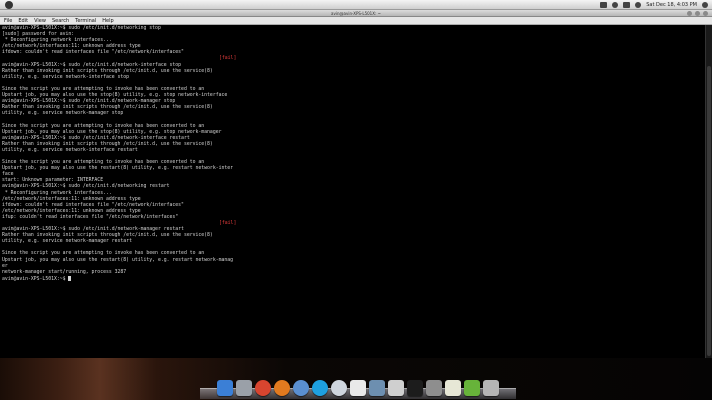  I want to click on status-tray: Sat Dec 18, 4:03 PM, so click(654, 5).